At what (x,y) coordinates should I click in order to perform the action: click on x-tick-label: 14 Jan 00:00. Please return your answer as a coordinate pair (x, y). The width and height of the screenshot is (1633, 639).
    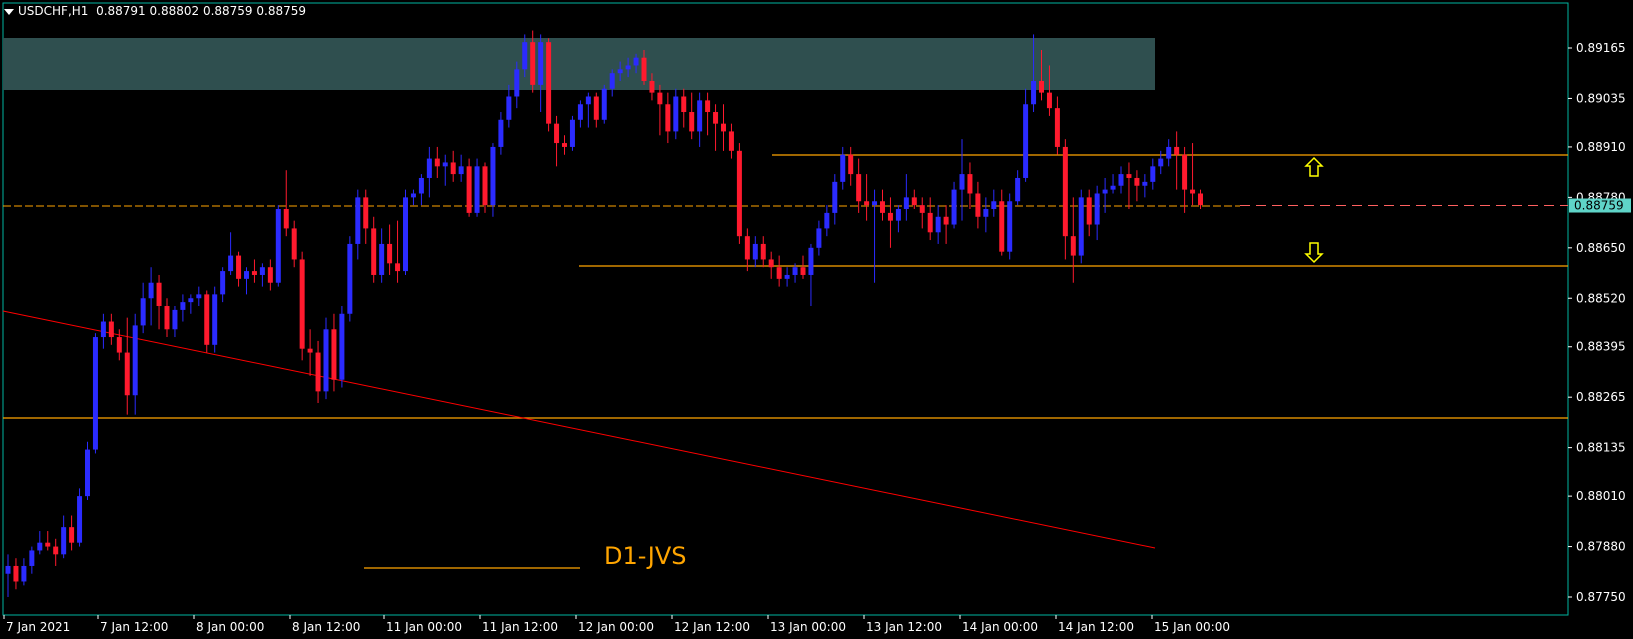
    Looking at the image, I should click on (1000, 627).